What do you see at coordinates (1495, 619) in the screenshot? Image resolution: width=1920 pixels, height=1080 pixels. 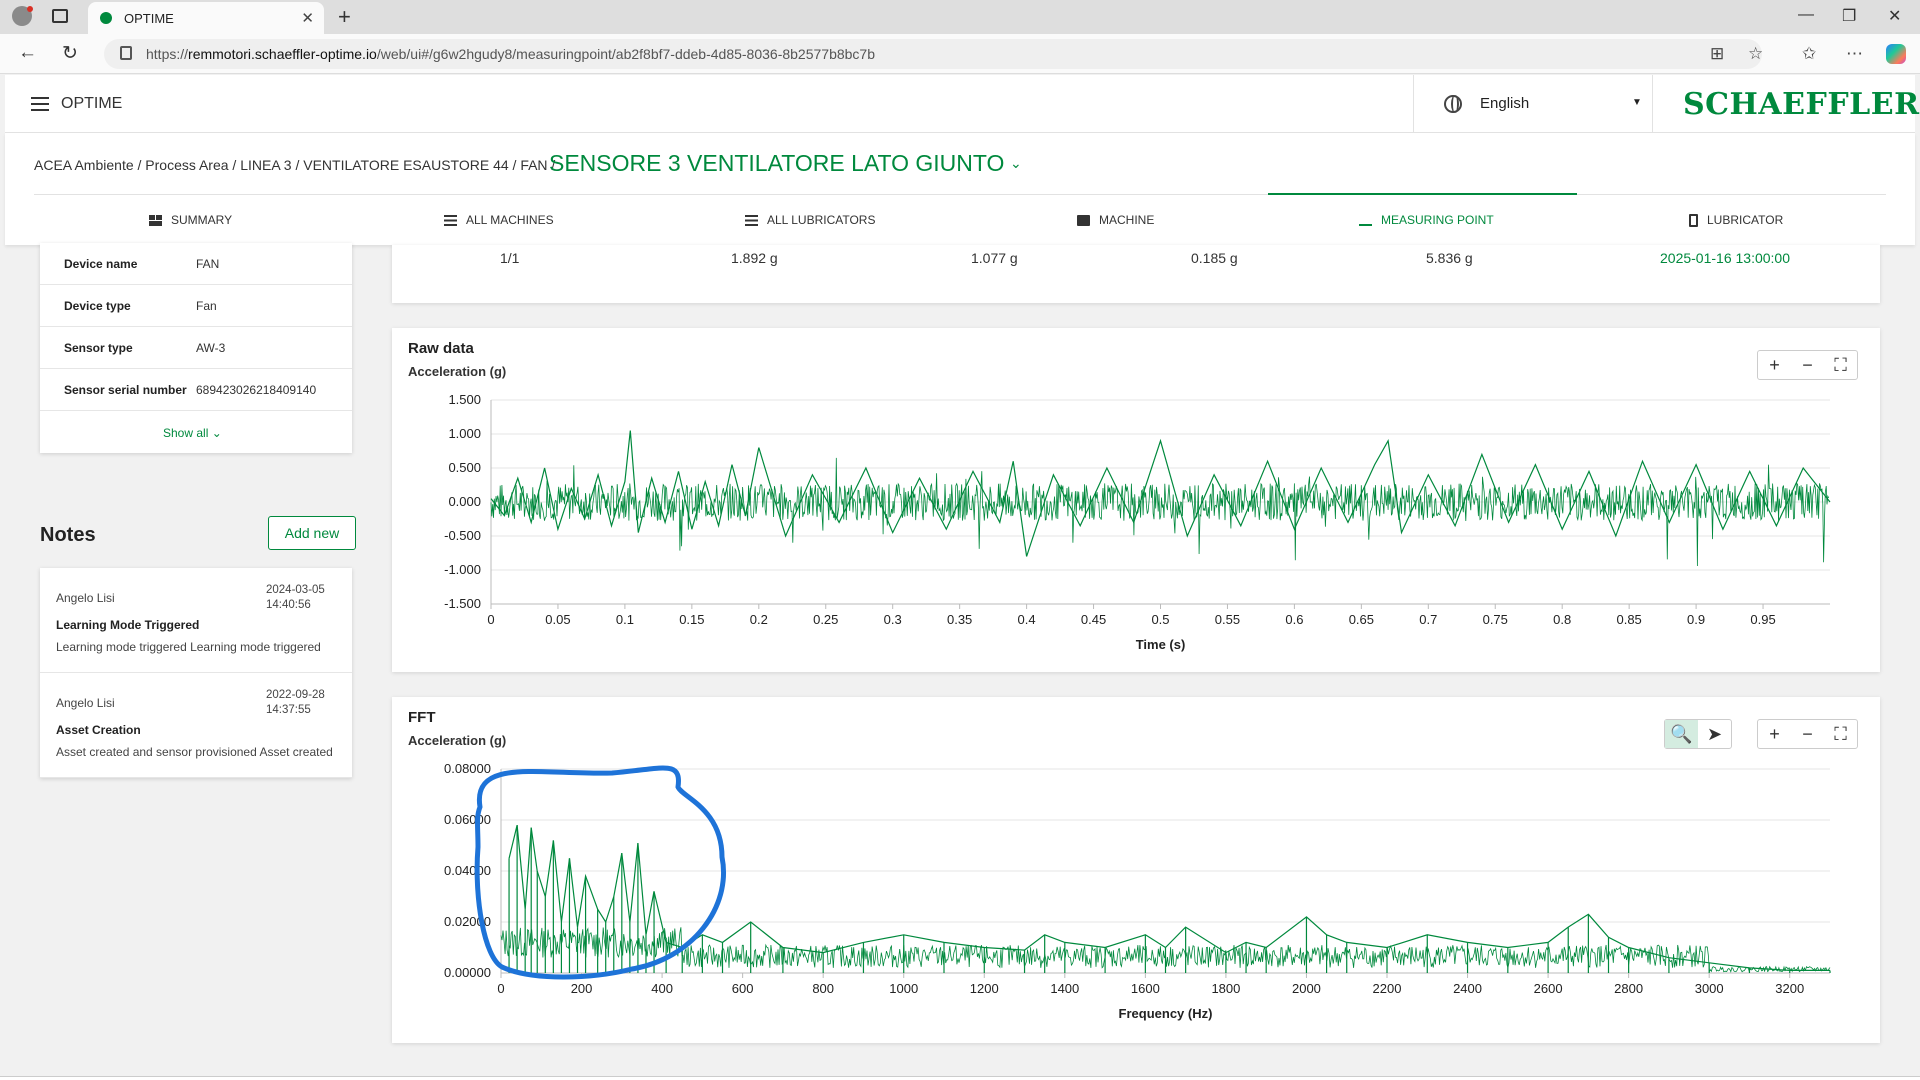 I see `x-tick-label: 0.75` at bounding box center [1495, 619].